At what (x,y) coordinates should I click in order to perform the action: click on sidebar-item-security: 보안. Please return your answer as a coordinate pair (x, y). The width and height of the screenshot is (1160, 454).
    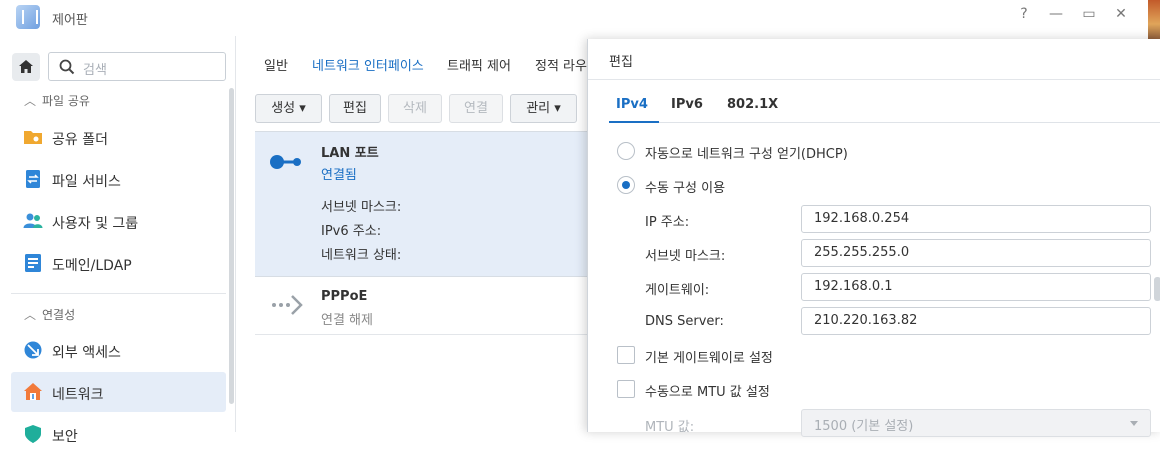
    Looking at the image, I should click on (118, 434).